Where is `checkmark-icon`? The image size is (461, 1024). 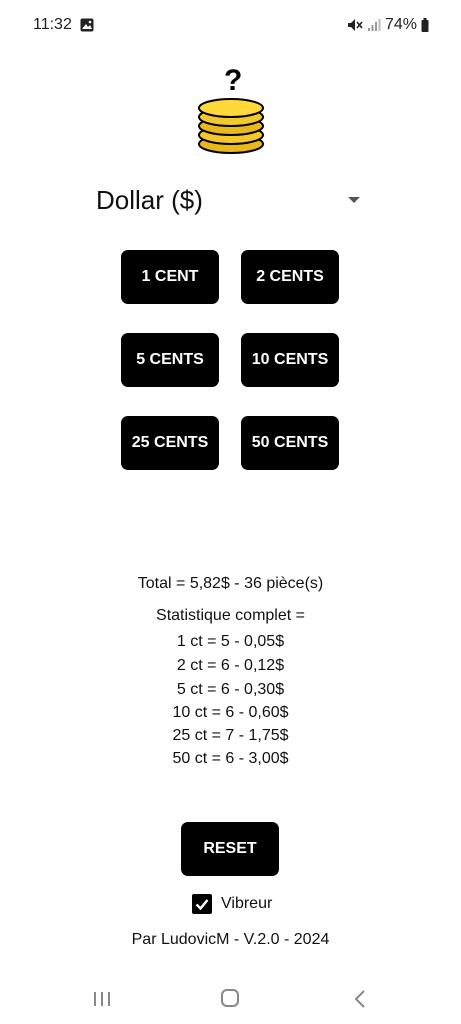 checkmark-icon is located at coordinates (202, 905).